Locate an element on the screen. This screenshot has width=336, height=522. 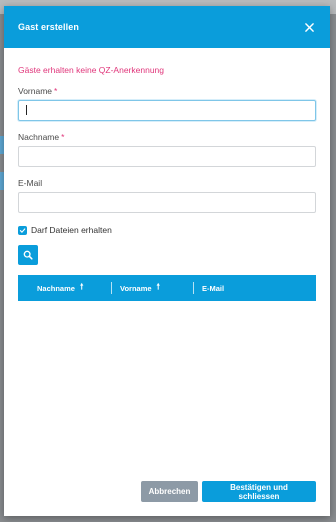
lastname-input is located at coordinates (167, 156).